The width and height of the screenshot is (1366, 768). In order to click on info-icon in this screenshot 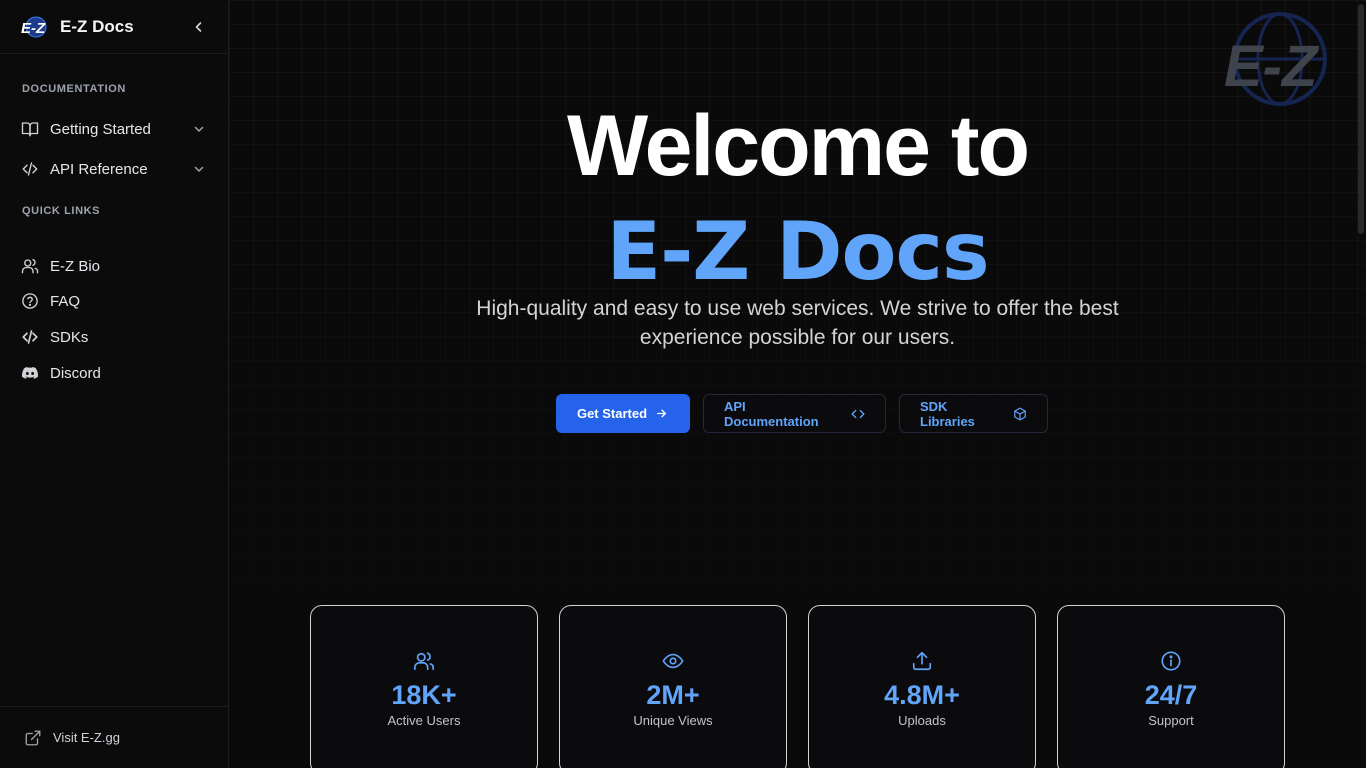, I will do `click(1171, 661)`.